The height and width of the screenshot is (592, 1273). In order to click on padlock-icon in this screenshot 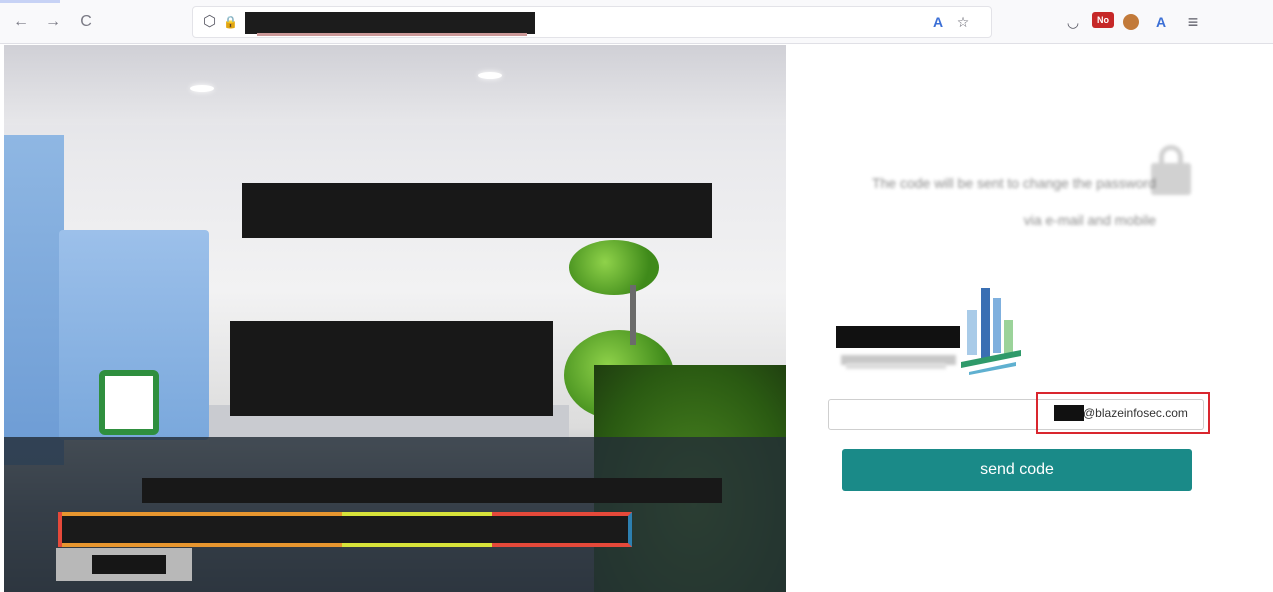, I will do `click(1171, 170)`.